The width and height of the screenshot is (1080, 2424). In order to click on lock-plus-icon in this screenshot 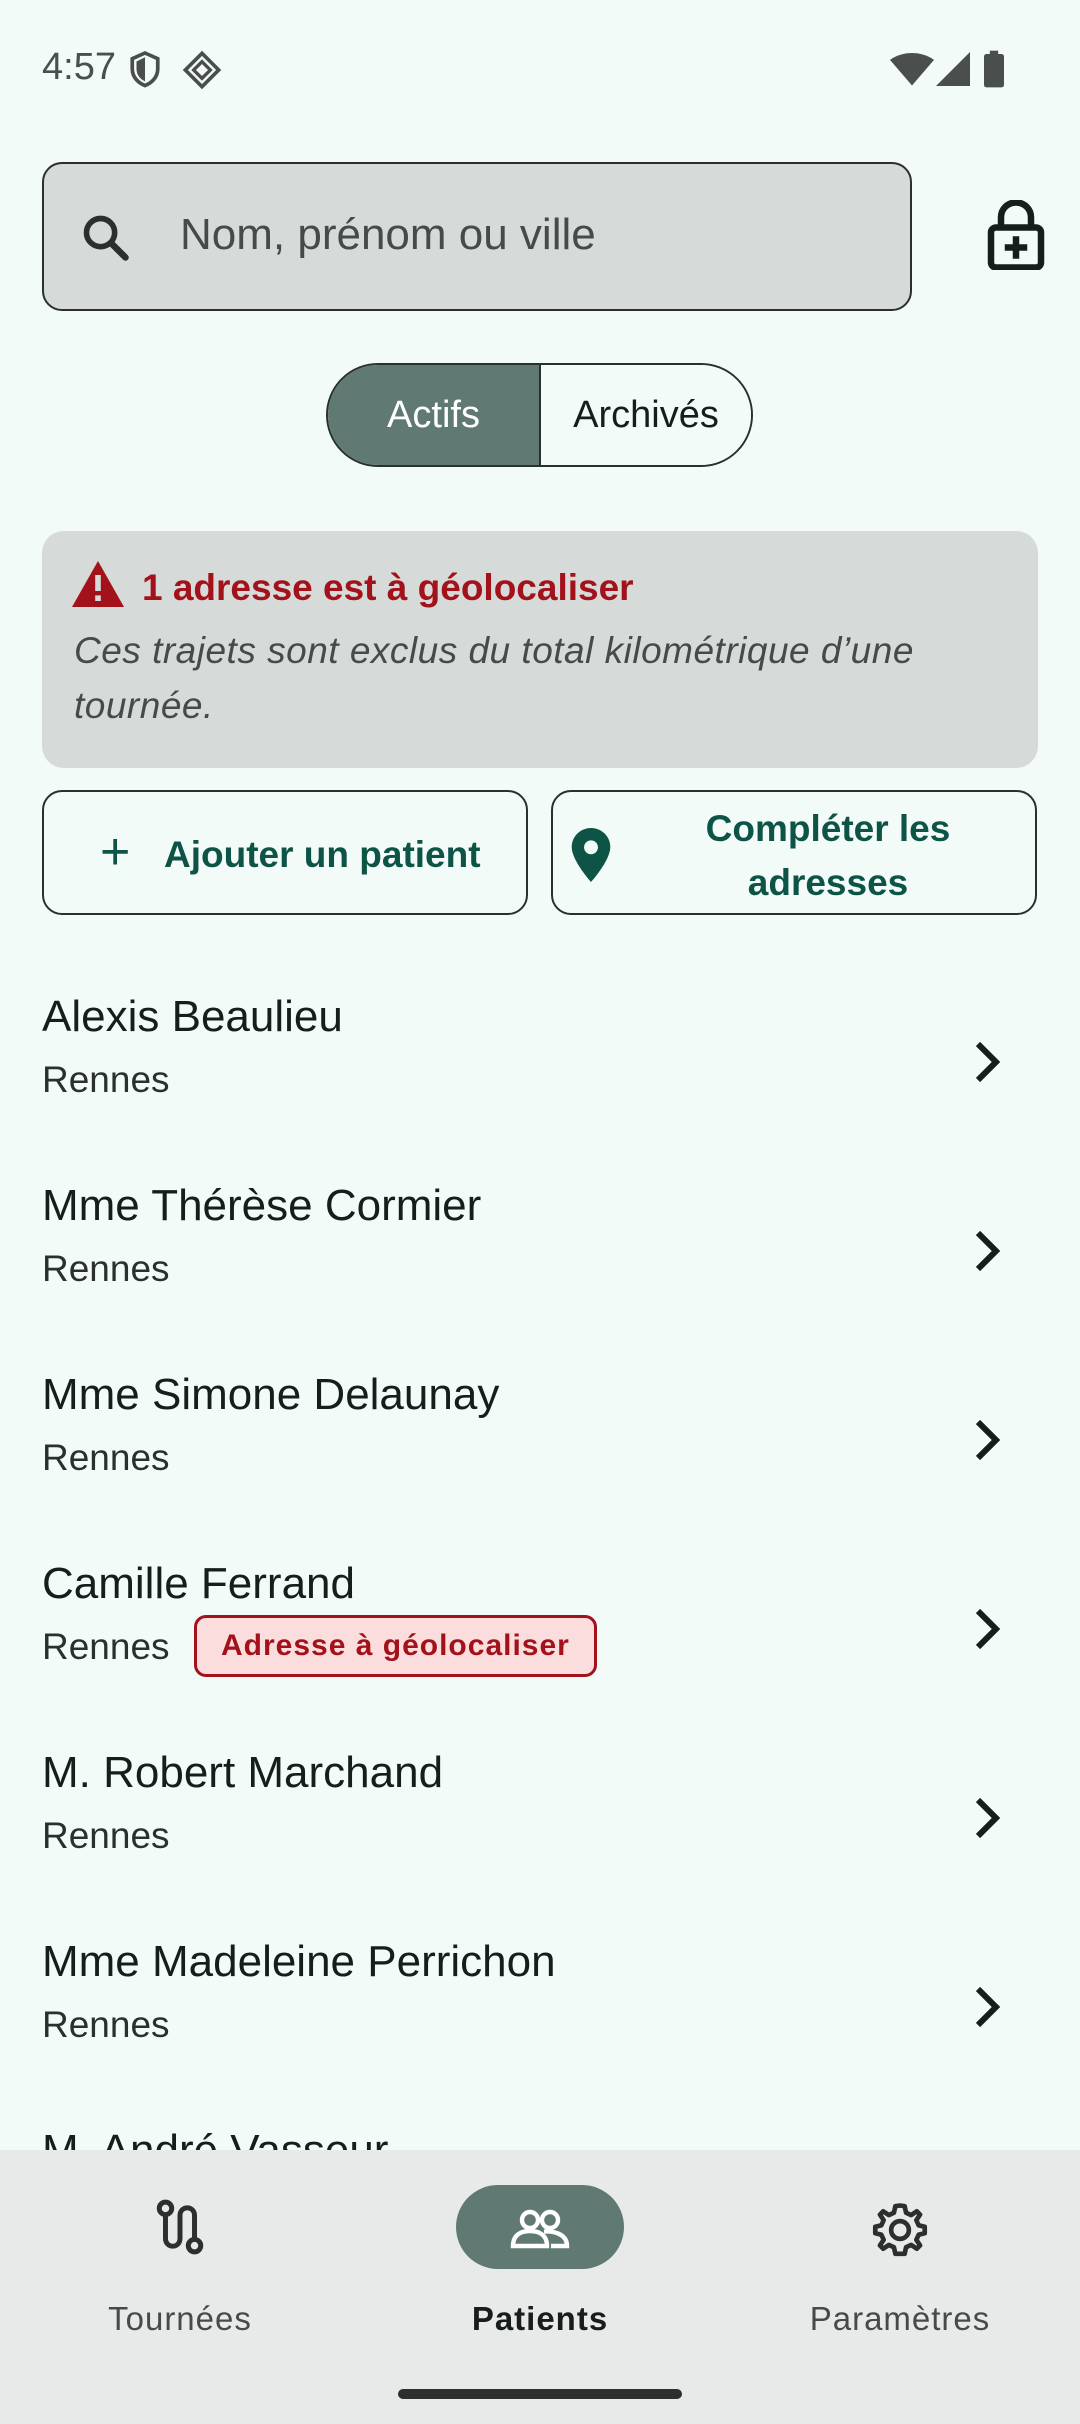, I will do `click(1016, 236)`.